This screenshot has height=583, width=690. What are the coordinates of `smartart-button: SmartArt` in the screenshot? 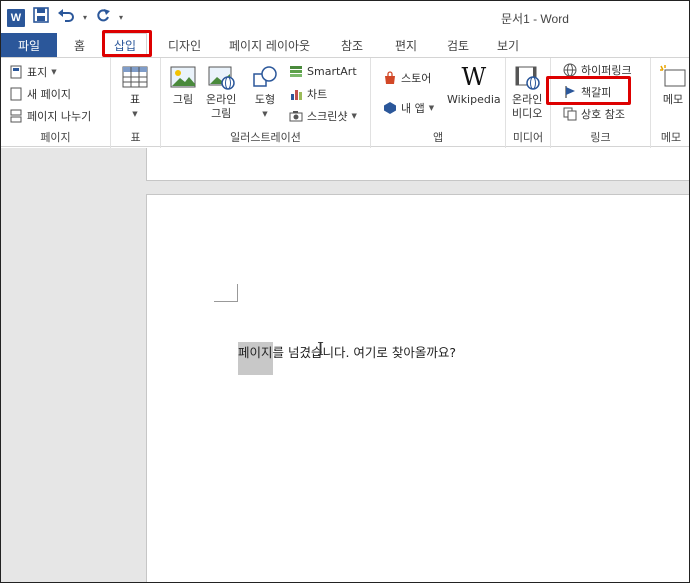 It's located at (323, 71).